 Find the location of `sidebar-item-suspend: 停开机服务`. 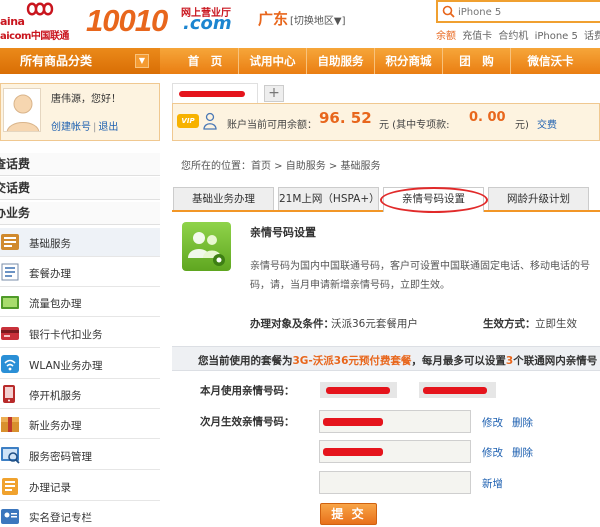

sidebar-item-suspend: 停开机服务 is located at coordinates (80, 394).